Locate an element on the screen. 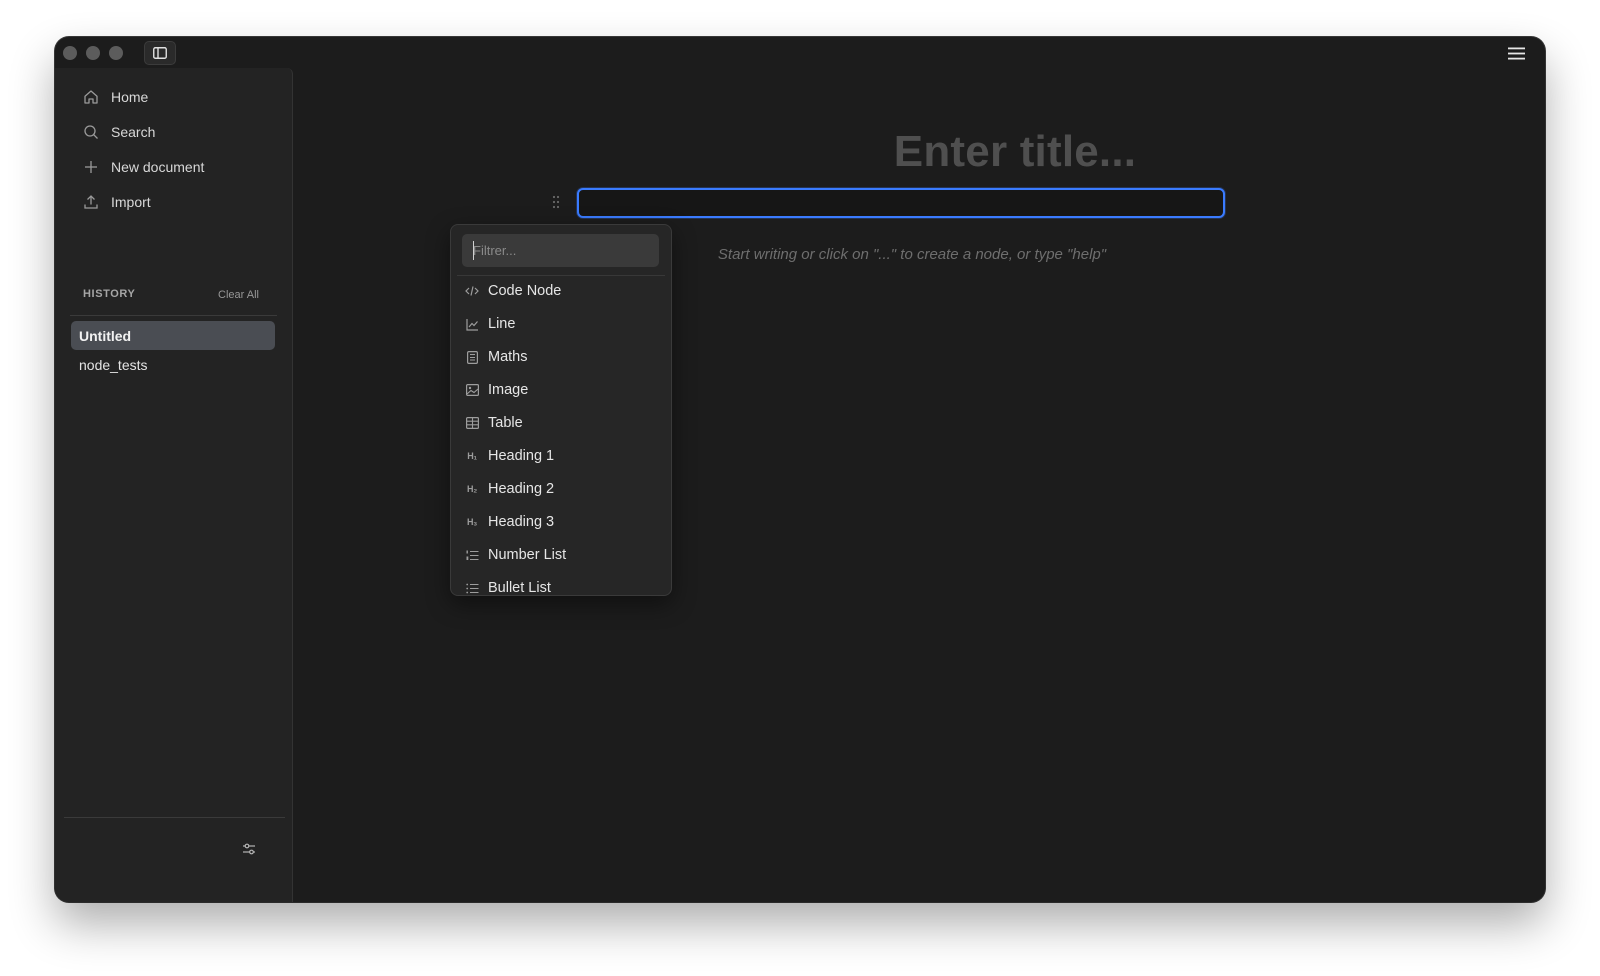 This screenshot has height=976, width=1600. menu-item-line: Line is located at coordinates (489, 324).